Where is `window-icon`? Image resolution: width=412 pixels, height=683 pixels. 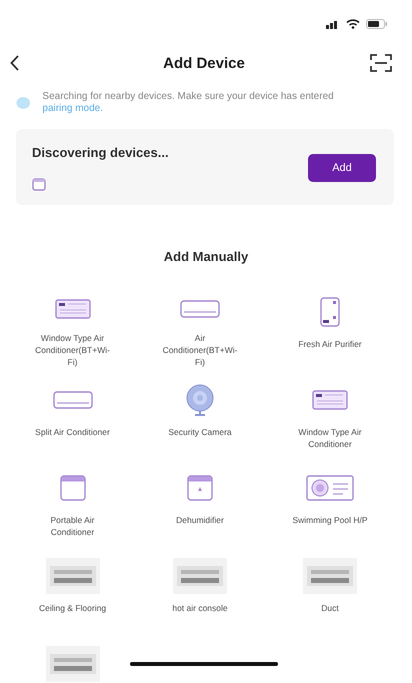 window-icon is located at coordinates (39, 184).